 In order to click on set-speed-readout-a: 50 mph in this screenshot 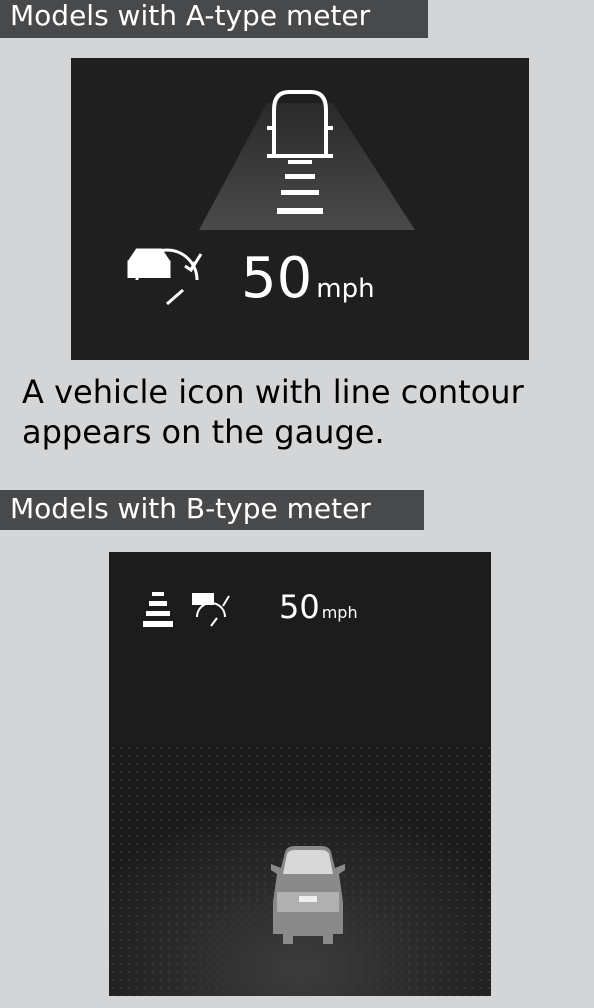, I will do `click(308, 278)`.